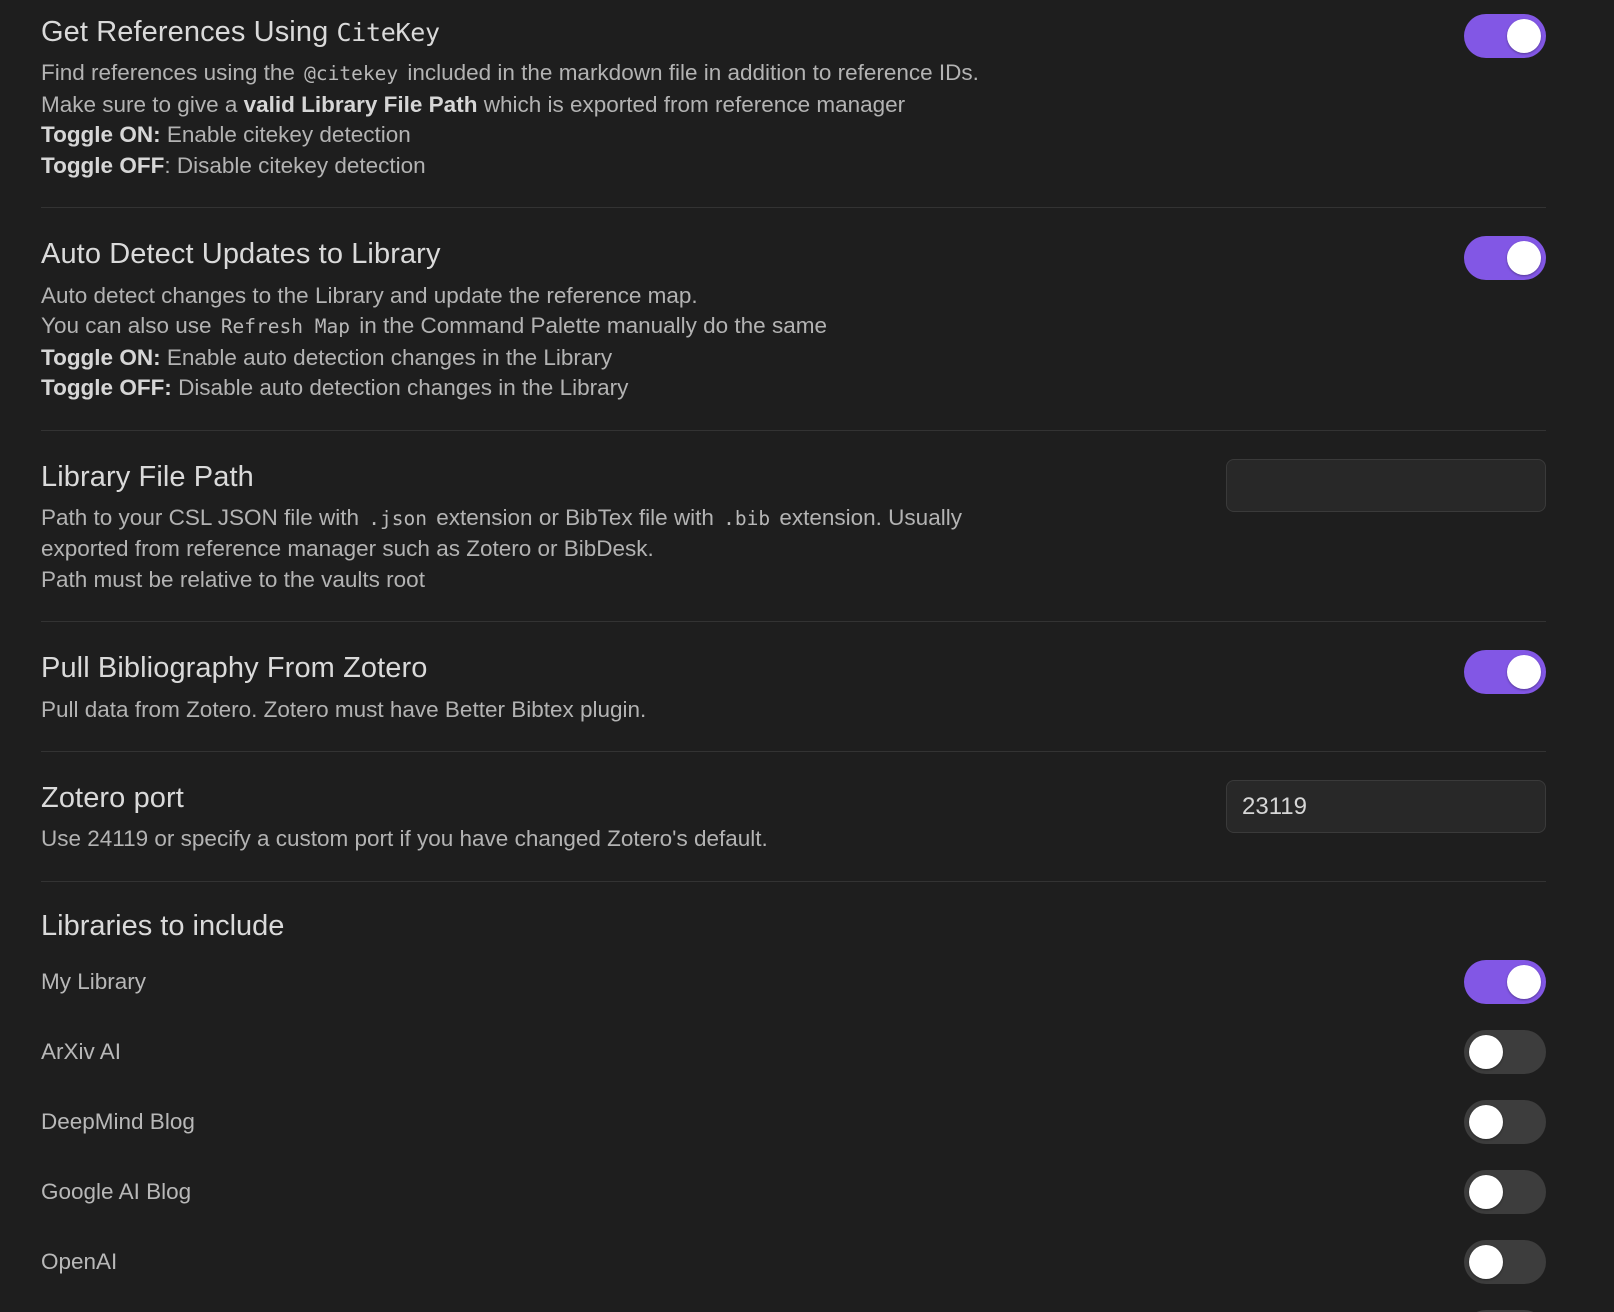 The width and height of the screenshot is (1614, 1312). What do you see at coordinates (295, 165) in the screenshot?
I see `plain-text: : Disable citekey detection` at bounding box center [295, 165].